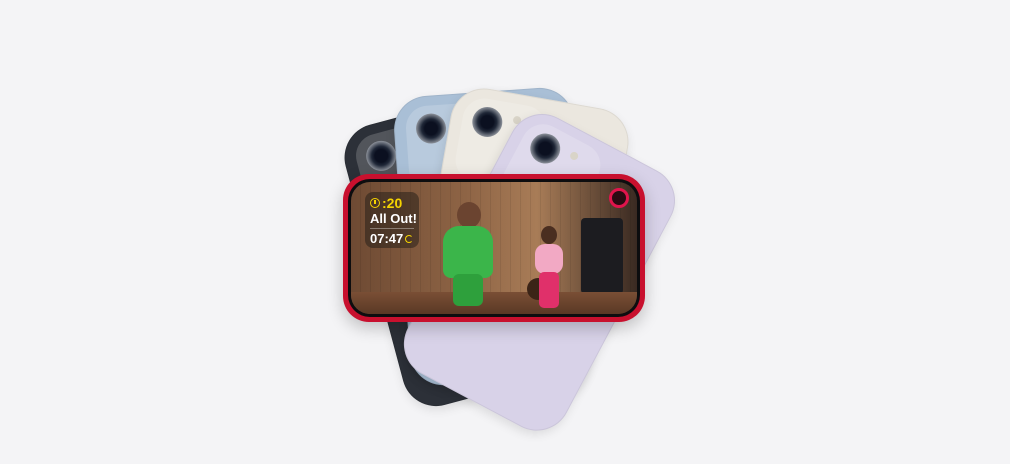  I want to click on workout-video: :20 All Out! 07:47, so click(494, 248).